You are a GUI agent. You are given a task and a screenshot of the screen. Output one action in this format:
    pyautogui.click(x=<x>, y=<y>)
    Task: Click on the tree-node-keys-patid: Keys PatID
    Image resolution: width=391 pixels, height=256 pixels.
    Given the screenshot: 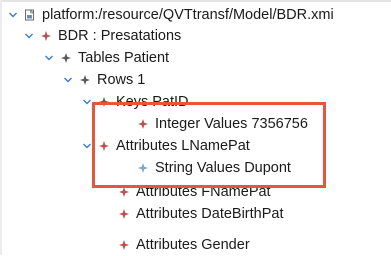 What is the action you would take?
    pyautogui.click(x=134, y=102)
    